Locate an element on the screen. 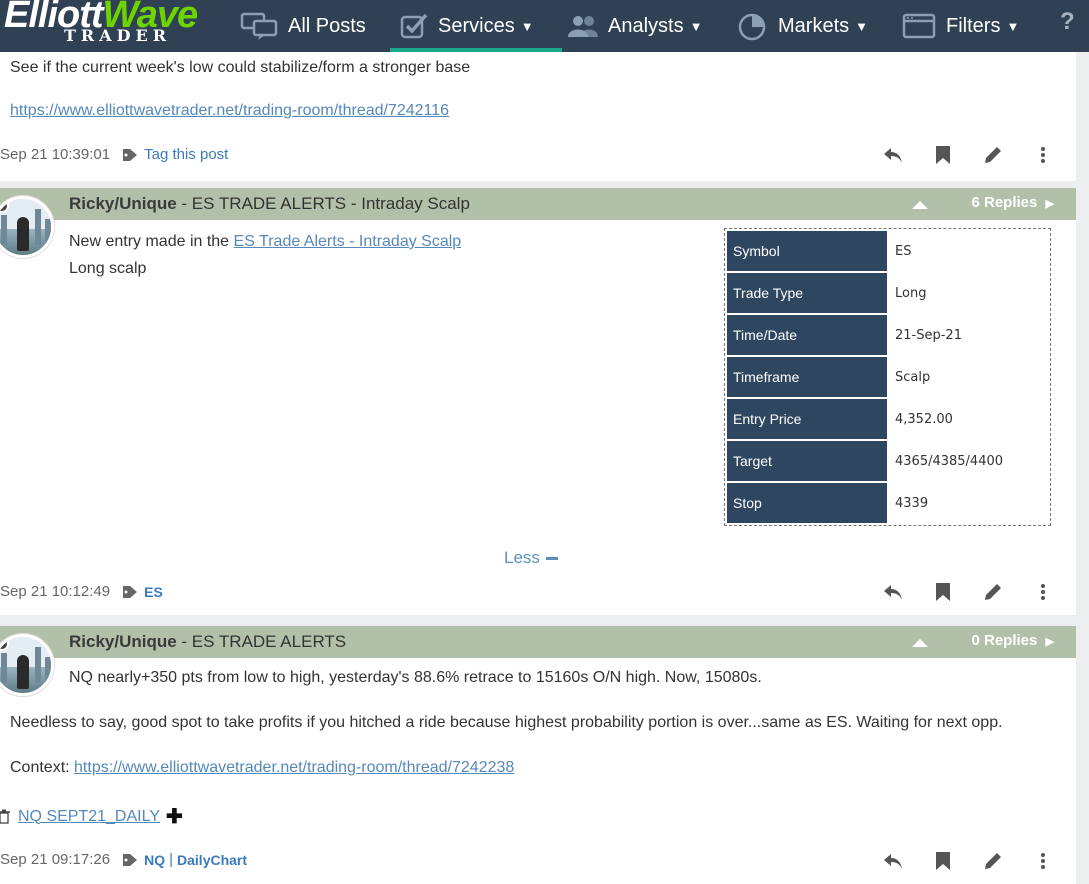 This screenshot has width=1089, height=884. post-author-line: Ricky/Unique - ES TRADE ALERTS is located at coordinates (207, 642).